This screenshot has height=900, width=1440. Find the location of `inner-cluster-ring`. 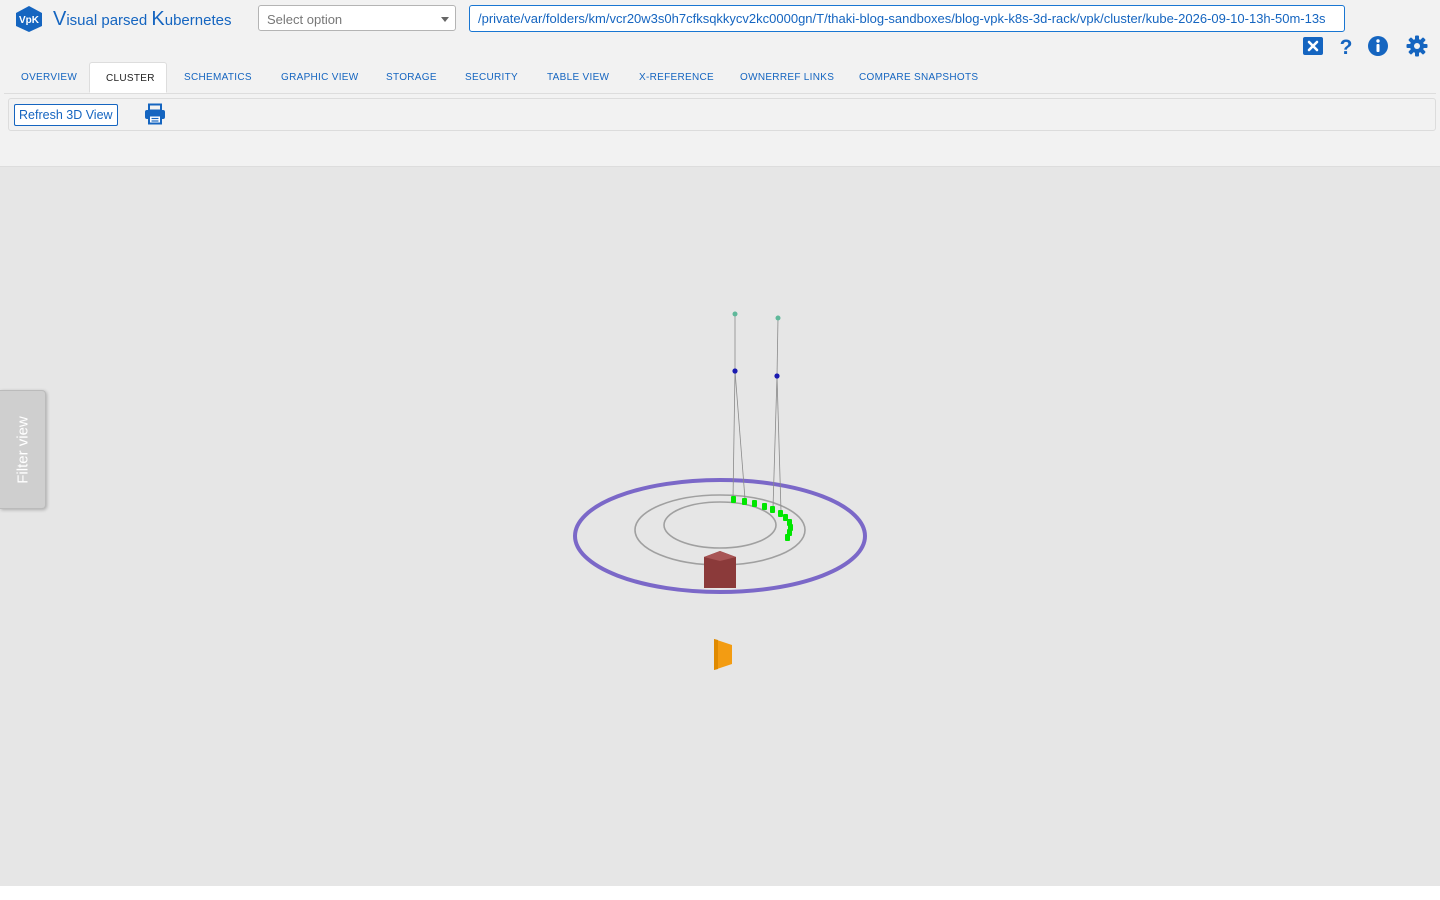

inner-cluster-ring is located at coordinates (720, 525).